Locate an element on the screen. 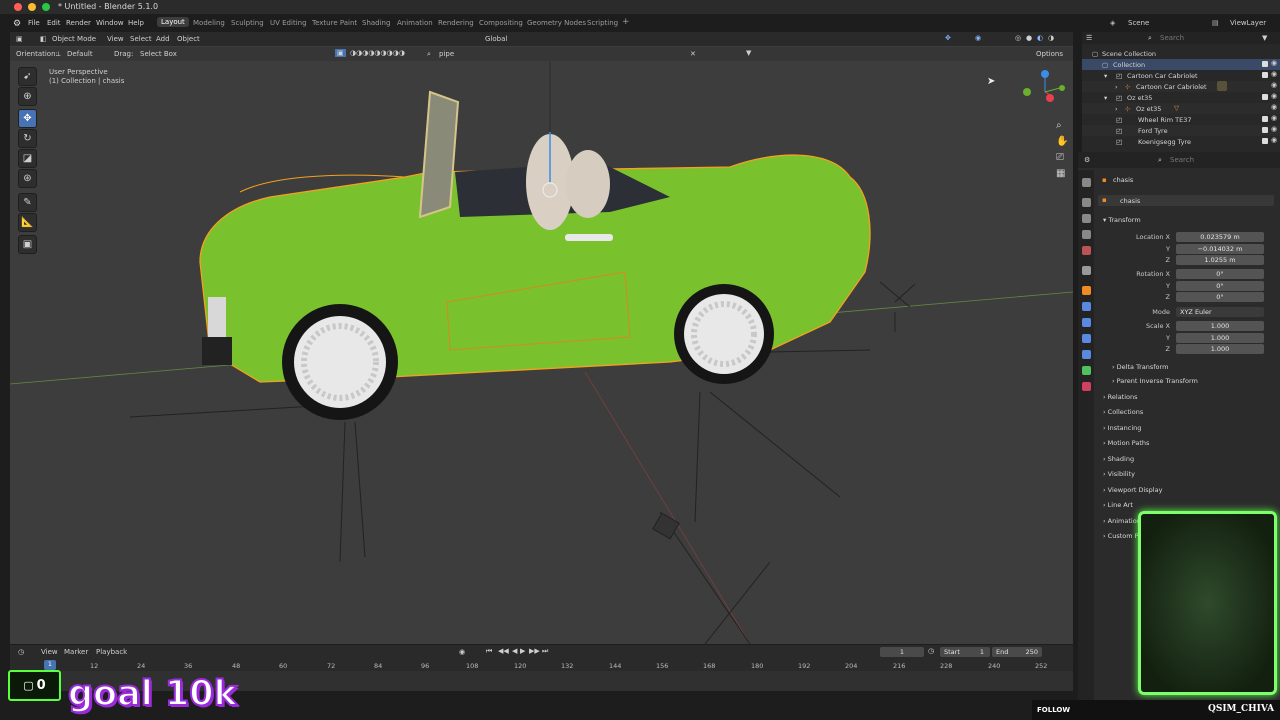  tab-sculpting: Sculpting is located at coordinates (247, 23).